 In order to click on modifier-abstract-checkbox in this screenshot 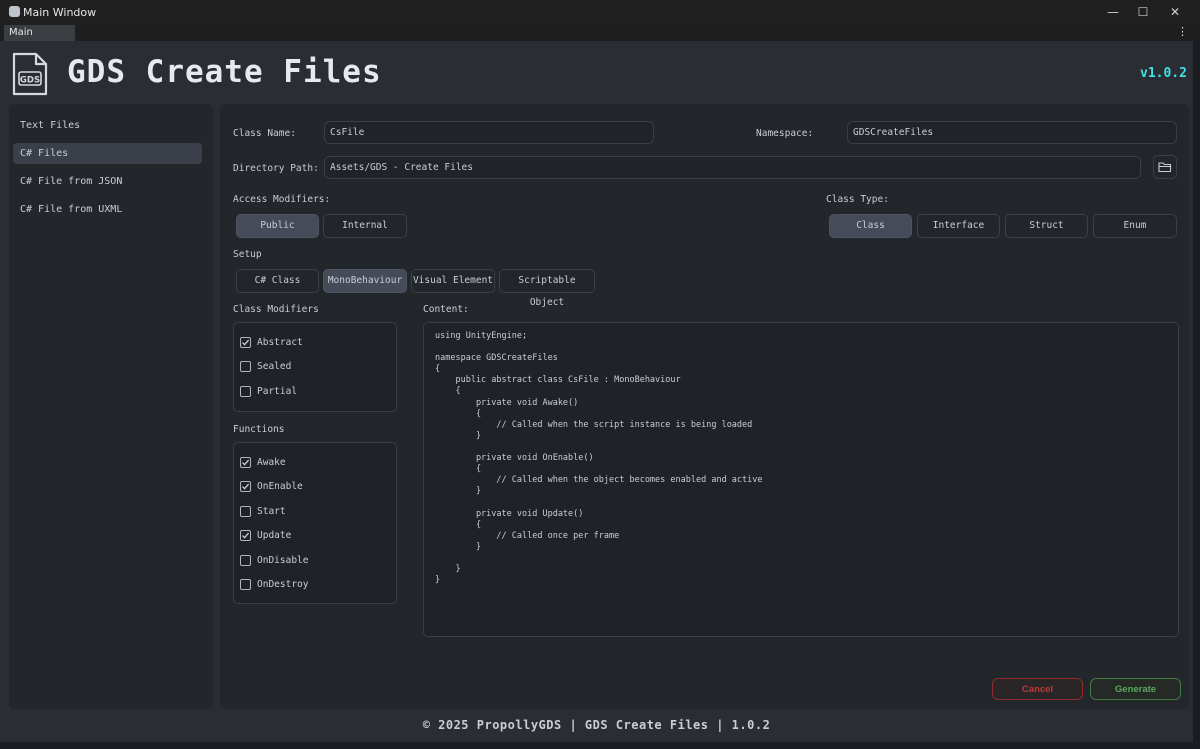, I will do `click(245, 342)`.